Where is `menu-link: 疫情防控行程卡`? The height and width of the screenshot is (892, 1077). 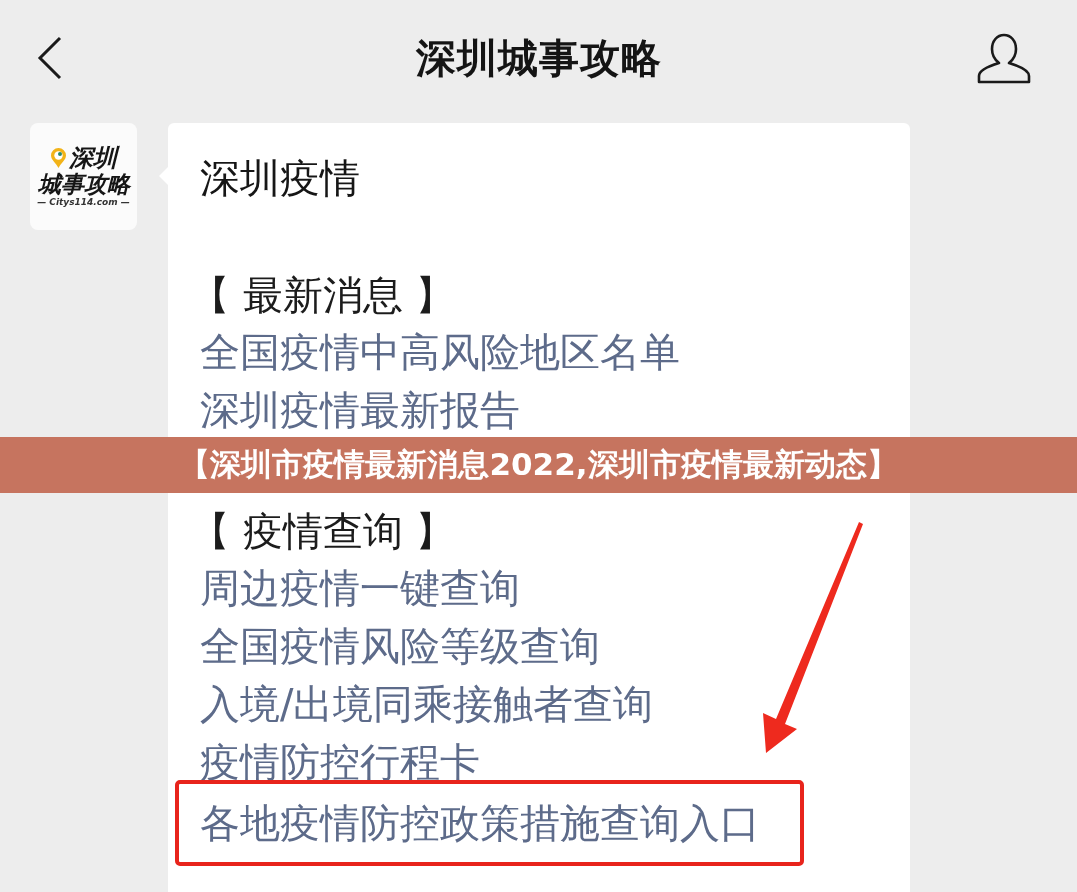
menu-link: 疫情防控行程卡 is located at coordinates (340, 762).